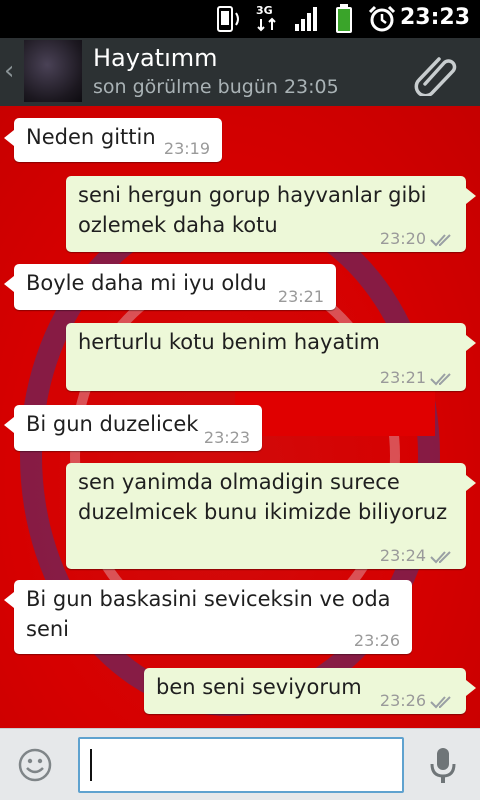 The image size is (480, 800). I want to click on message-bubble-incoming: Bi gun duzelicek 23:23, so click(133, 428).